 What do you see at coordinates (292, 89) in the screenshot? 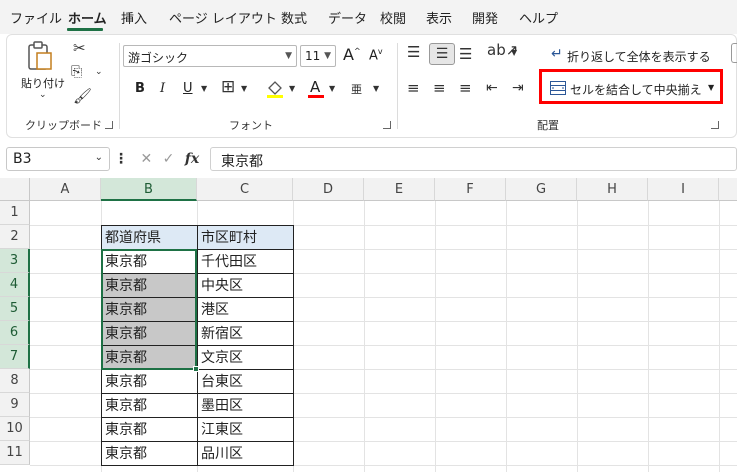
I see `fill-color-dropdown-icon: ▼` at bounding box center [292, 89].